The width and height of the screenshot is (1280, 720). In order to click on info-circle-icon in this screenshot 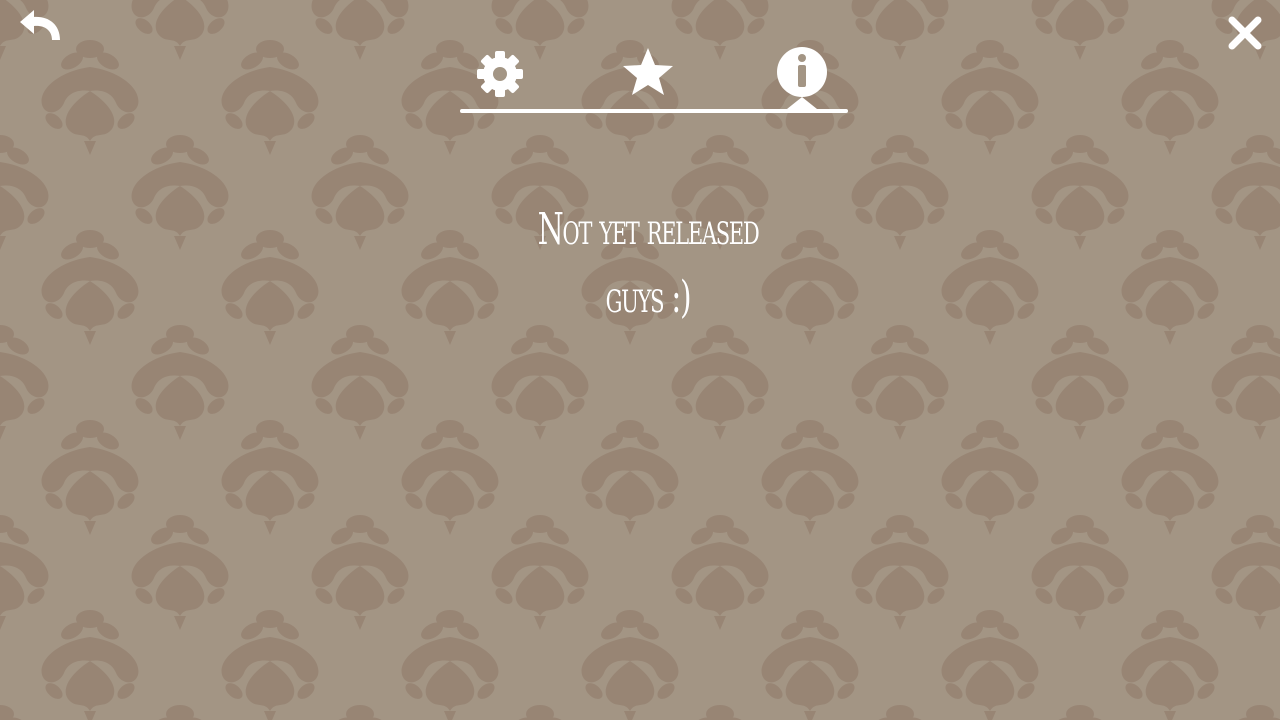, I will do `click(802, 72)`.